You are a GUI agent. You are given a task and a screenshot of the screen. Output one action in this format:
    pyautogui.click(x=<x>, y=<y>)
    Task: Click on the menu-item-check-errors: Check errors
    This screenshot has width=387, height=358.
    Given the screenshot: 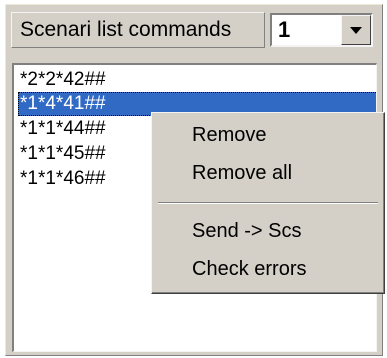 What is the action you would take?
    pyautogui.click(x=249, y=269)
    